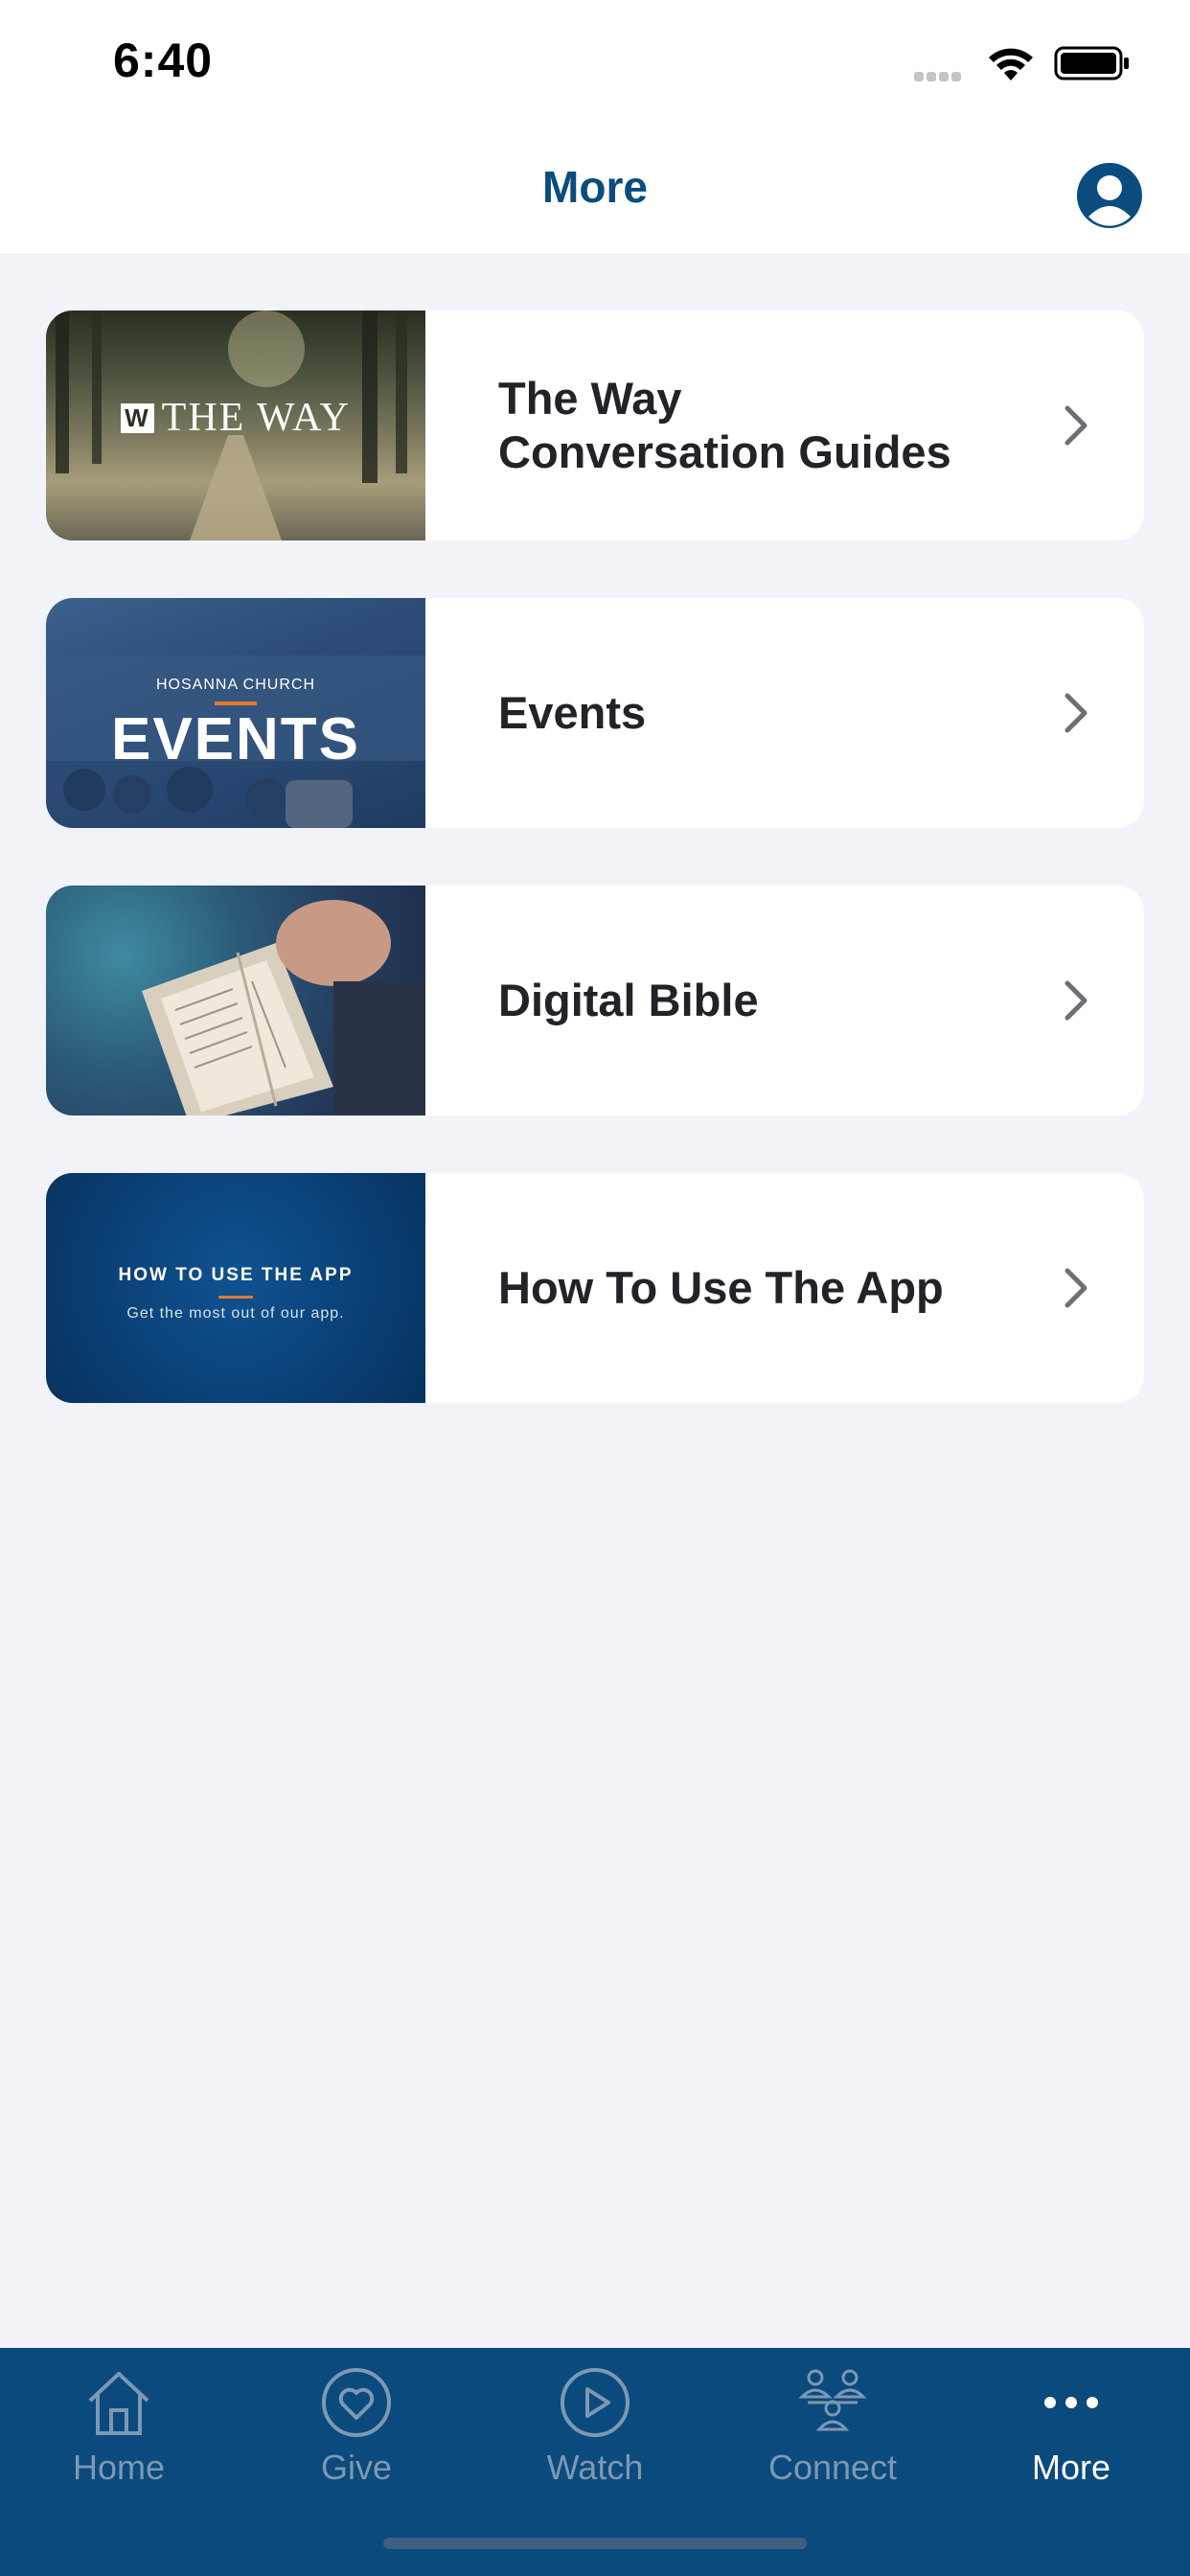 The image size is (1190, 2576). I want to click on tab-watch: Watch, so click(595, 2424).